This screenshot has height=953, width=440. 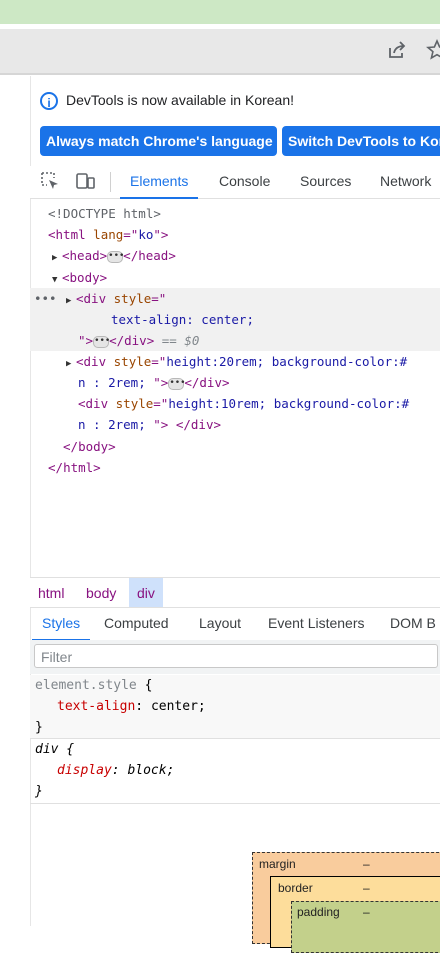 I want to click on filter-input: Filter, so click(x=236, y=656).